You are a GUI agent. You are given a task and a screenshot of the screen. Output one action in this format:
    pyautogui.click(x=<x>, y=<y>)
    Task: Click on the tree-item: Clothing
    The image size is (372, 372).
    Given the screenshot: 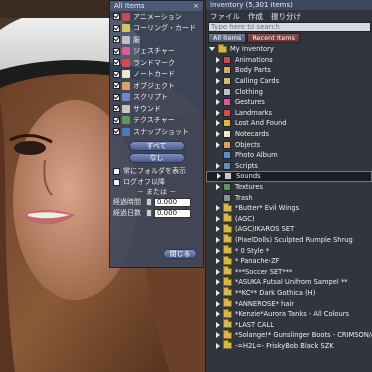 What is the action you would take?
    pyautogui.click(x=289, y=91)
    